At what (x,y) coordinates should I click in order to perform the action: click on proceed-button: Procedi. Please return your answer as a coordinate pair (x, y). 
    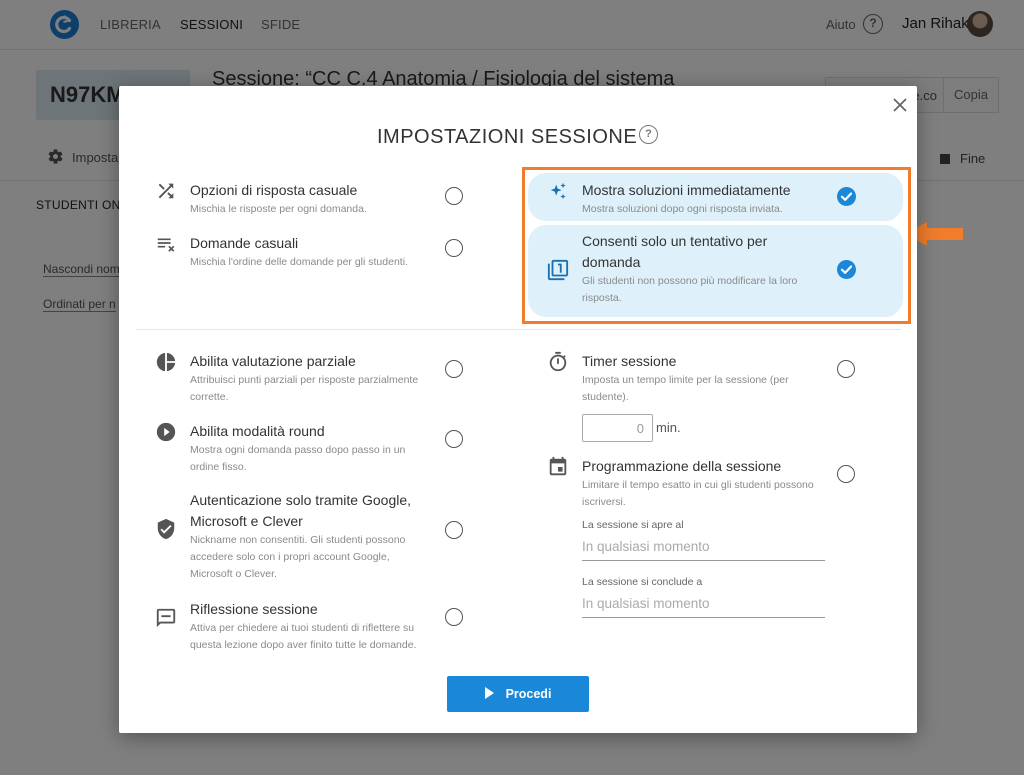
    Looking at the image, I should click on (518, 694).